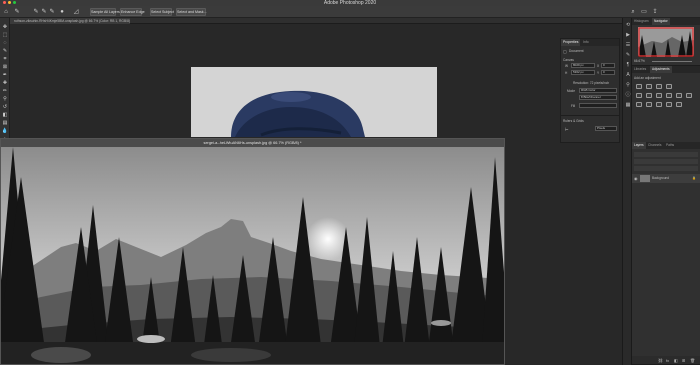  I want to click on eye-icon: ◉, so click(636, 178).